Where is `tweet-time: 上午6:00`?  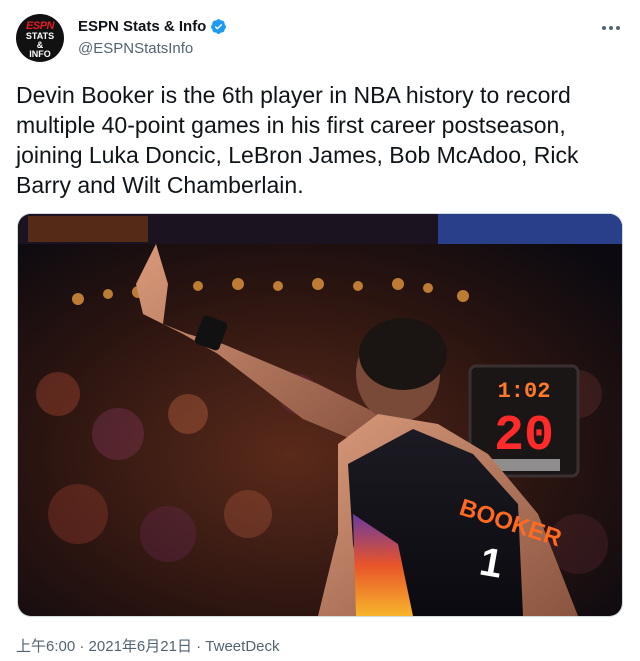 tweet-time: 上午6:00 is located at coordinates (45, 646).